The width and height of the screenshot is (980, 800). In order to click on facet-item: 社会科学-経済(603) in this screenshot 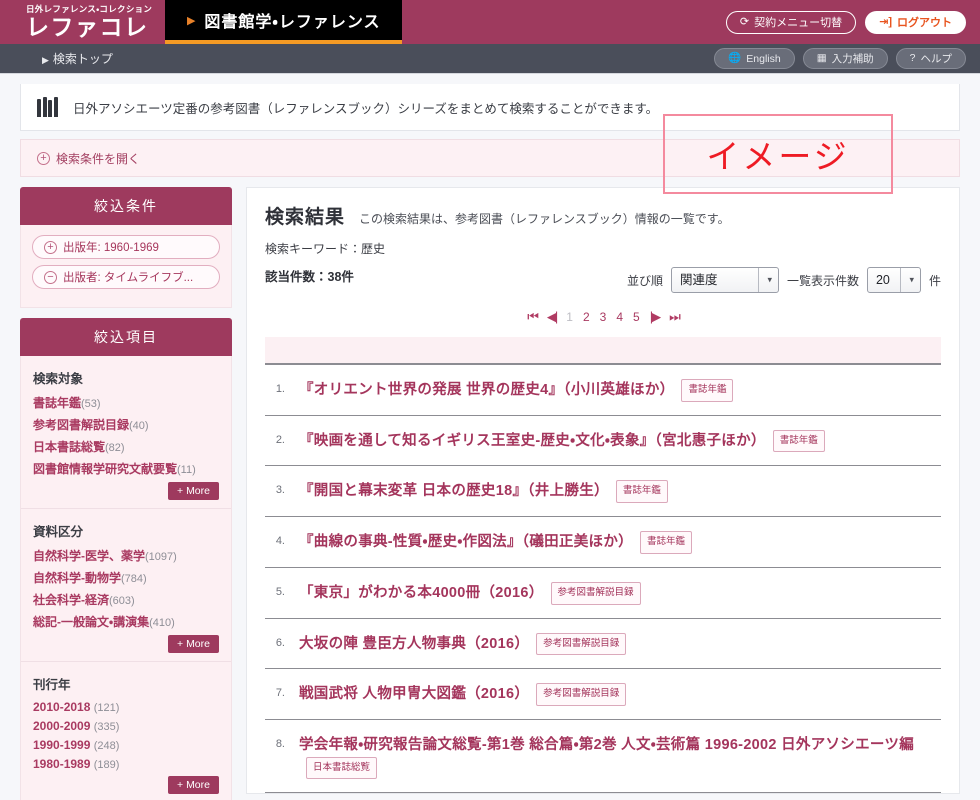, I will do `click(126, 599)`.